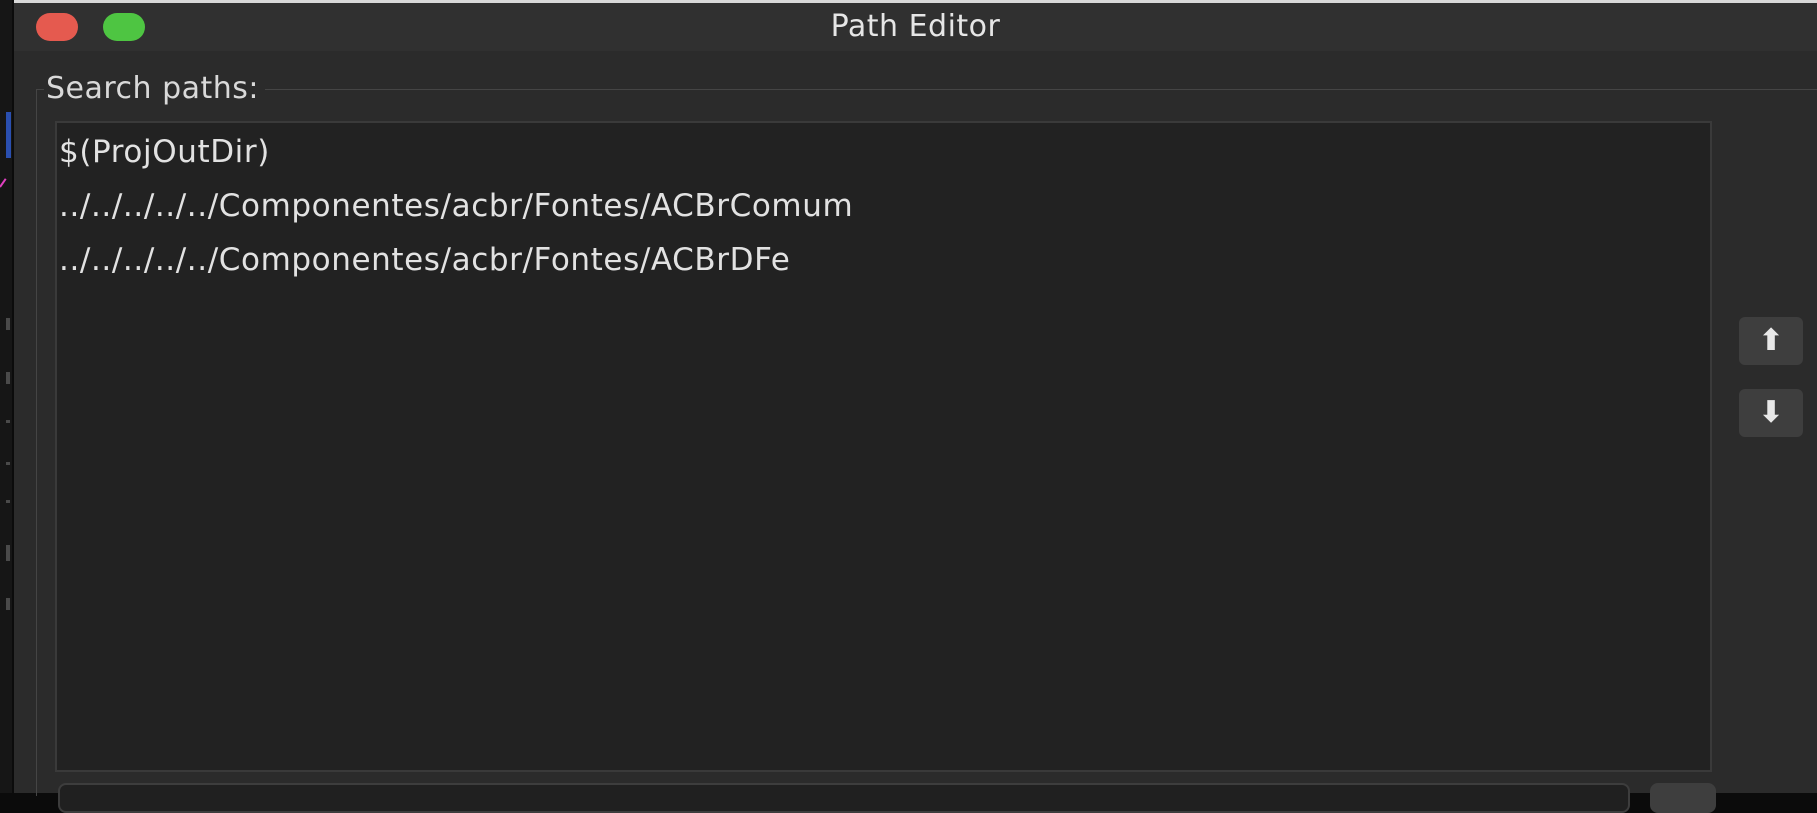 The width and height of the screenshot is (1817, 813). Describe the element at coordinates (883, 152) in the screenshot. I see `list-item: $(ProjOutDir)` at that location.